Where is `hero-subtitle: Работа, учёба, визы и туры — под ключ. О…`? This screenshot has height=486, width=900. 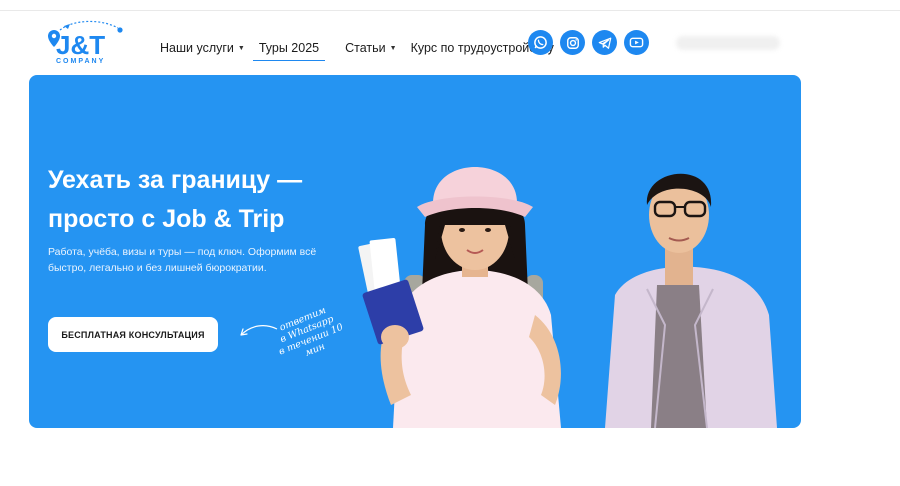 hero-subtitle: Работа, учёба, визы и туры — под ключ. О… is located at coordinates (182, 260).